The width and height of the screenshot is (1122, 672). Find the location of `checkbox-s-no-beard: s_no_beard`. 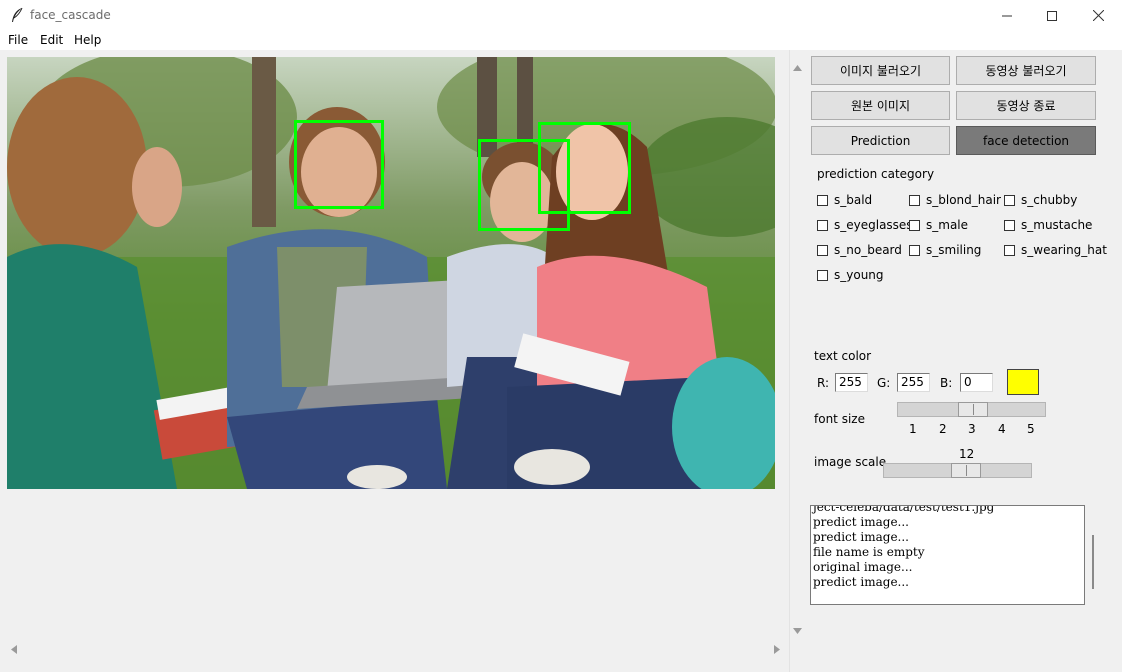

checkbox-s-no-beard: s_no_beard is located at coordinates (859, 250).